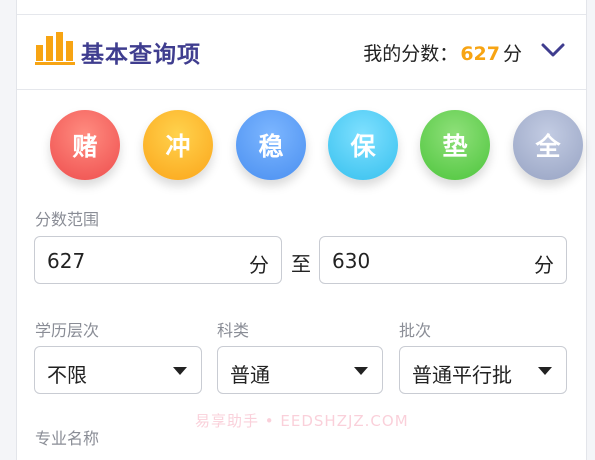  I want to click on subject-type-label: 科类, so click(233, 330).